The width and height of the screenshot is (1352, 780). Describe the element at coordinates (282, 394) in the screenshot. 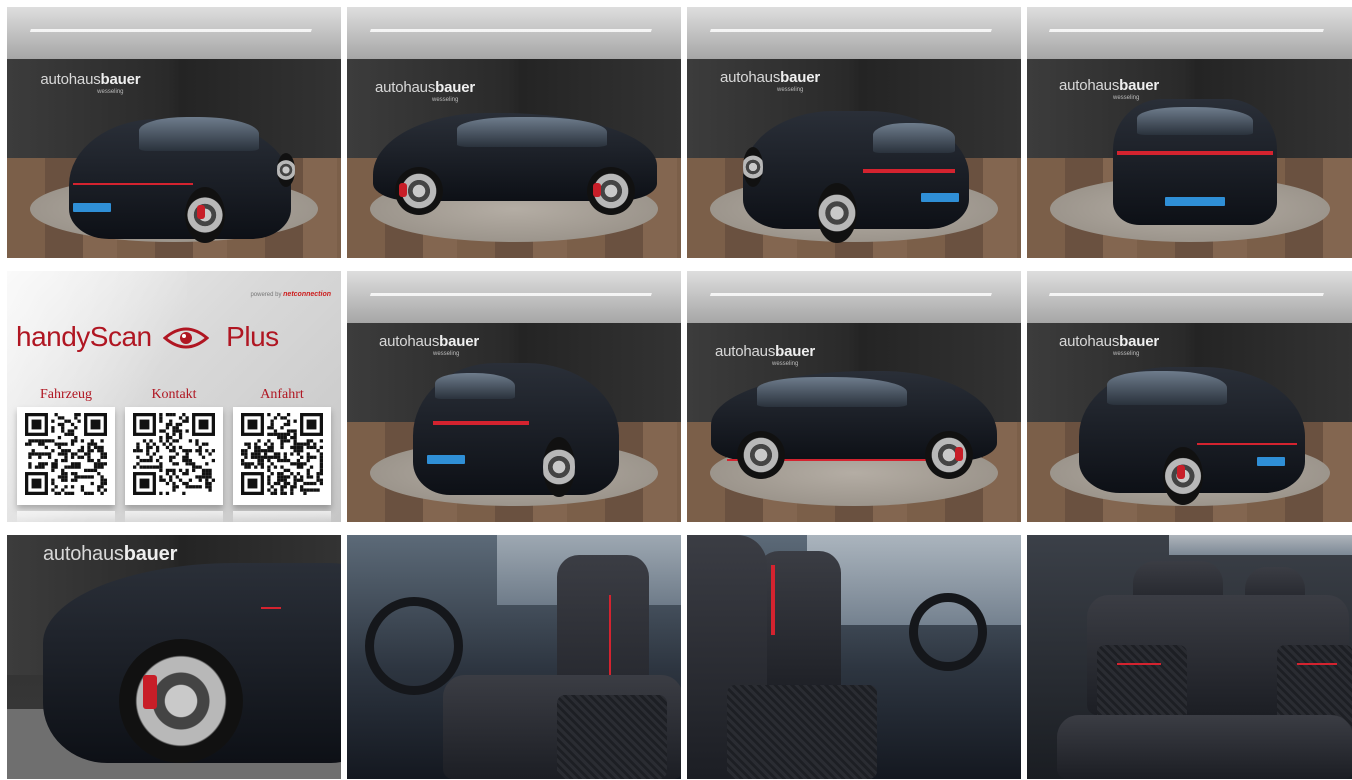

I see `qr-label-anfahrt: Anfahrt` at that location.